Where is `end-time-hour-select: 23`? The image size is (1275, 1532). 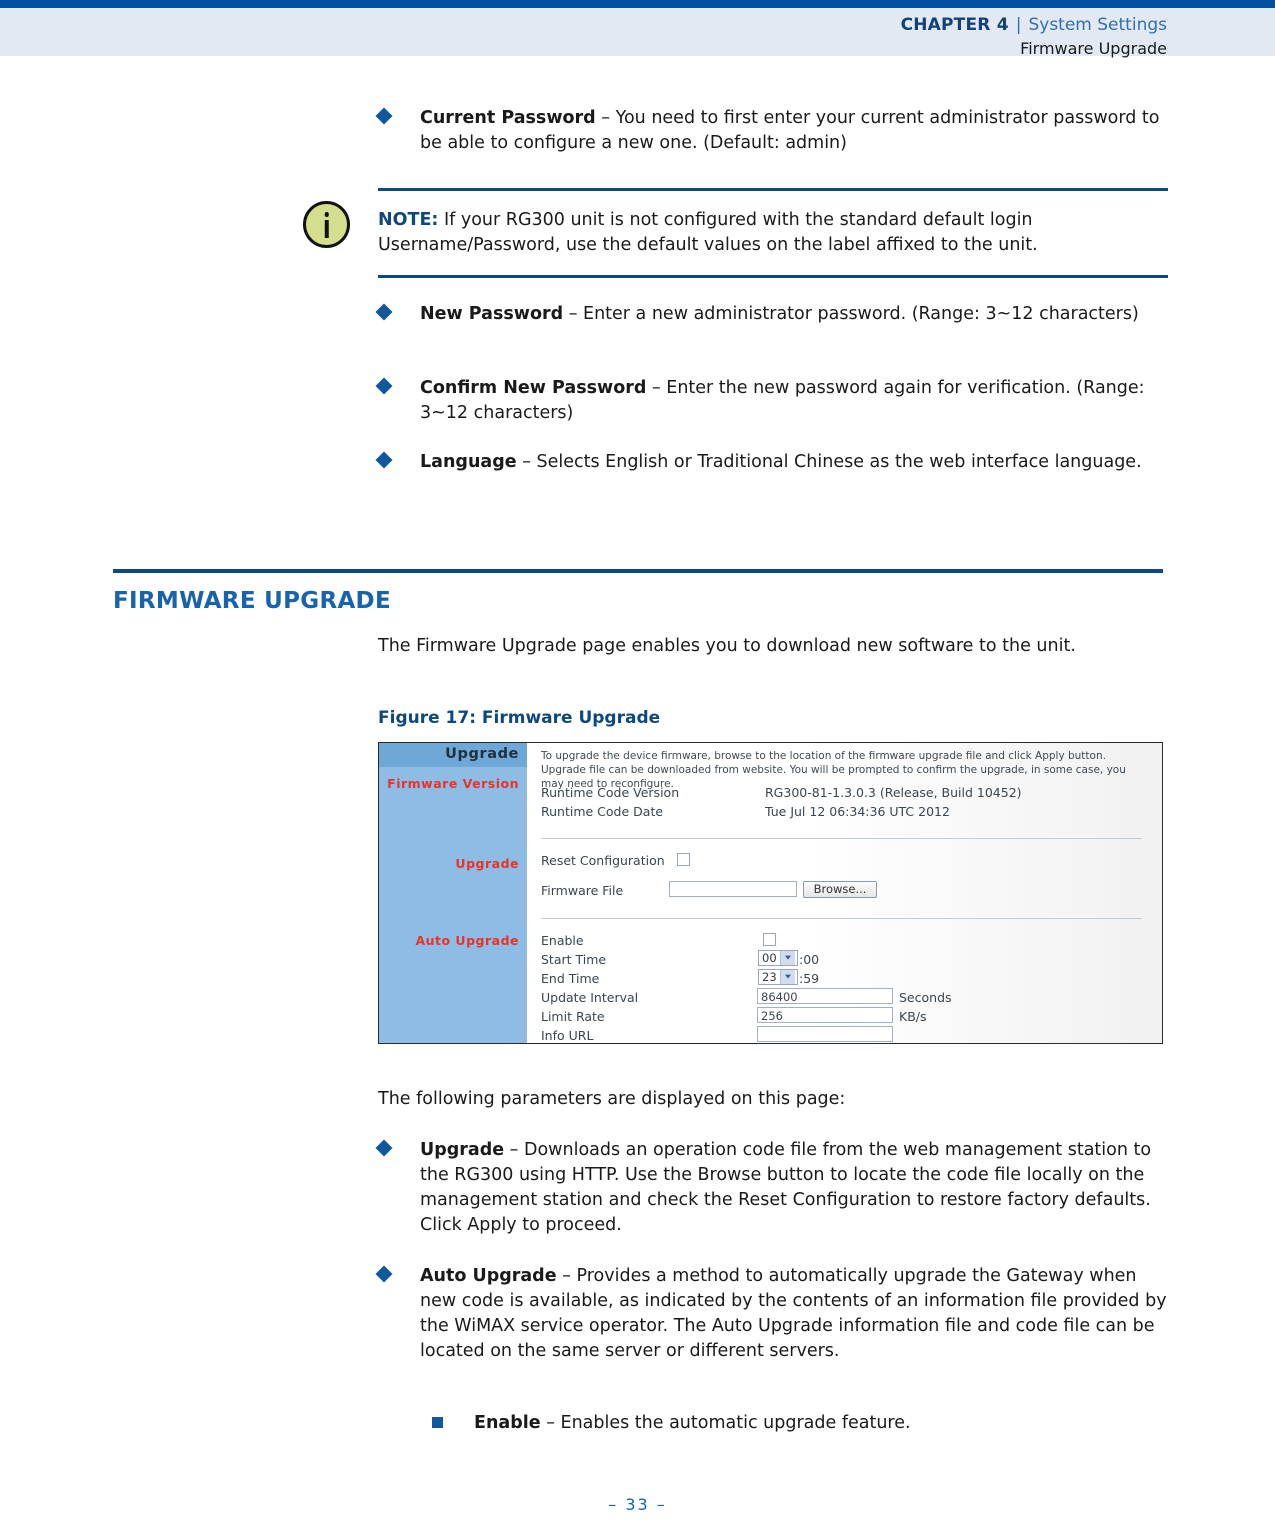
end-time-hour-select: 23 is located at coordinates (778, 977).